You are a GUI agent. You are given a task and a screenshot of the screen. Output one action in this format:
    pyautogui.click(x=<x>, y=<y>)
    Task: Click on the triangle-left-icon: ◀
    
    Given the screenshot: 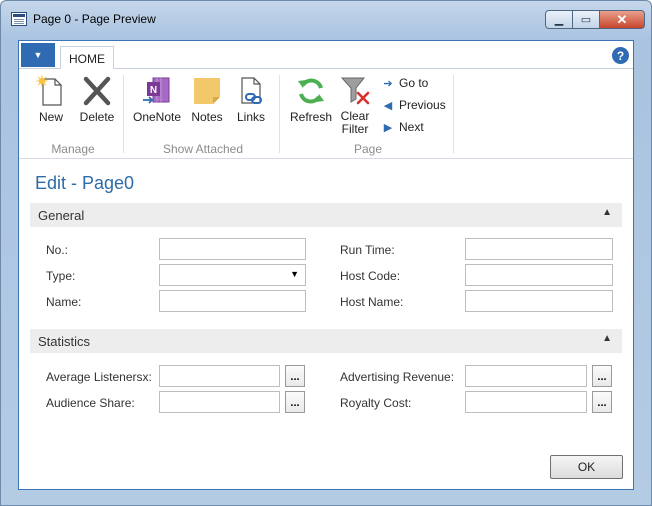 What is the action you would take?
    pyautogui.click(x=388, y=105)
    